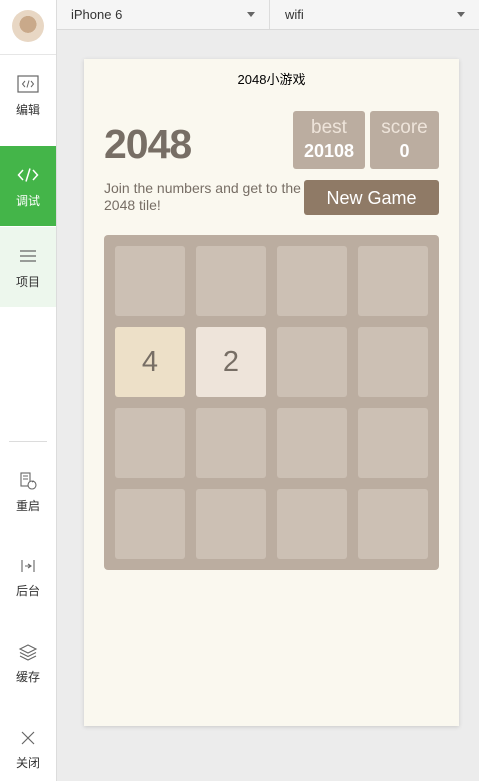  I want to click on best-value: 20108, so click(329, 151).